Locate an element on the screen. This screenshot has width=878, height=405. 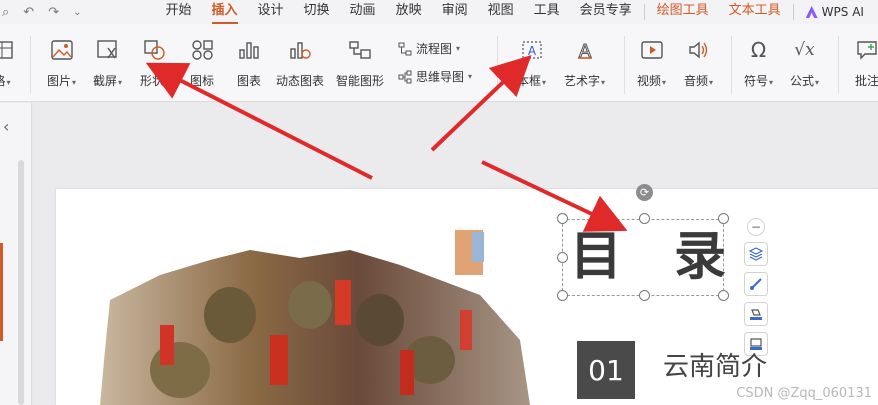
collapse-toolbar-icon: − is located at coordinates (756, 227).